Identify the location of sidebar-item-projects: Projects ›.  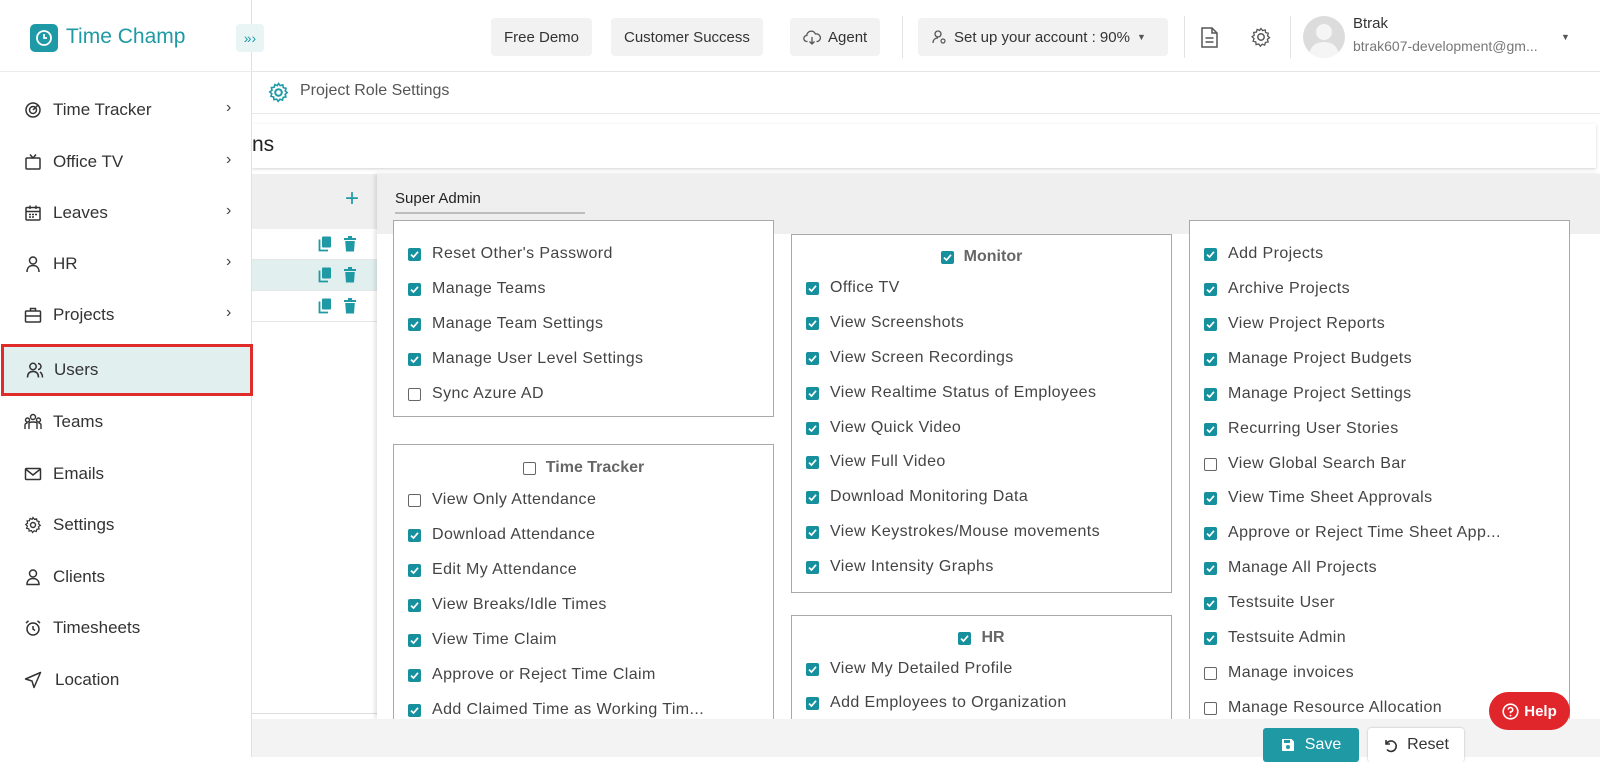
(126, 315).